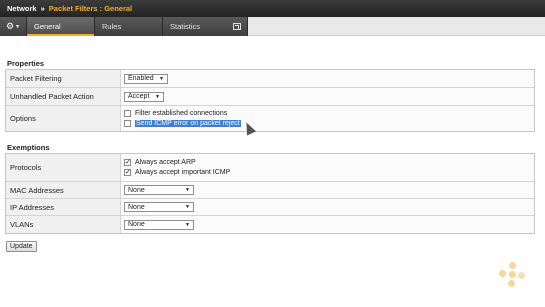 The height and width of the screenshot is (307, 545). I want to click on section-title-exemptions: Exemptions, so click(28, 147).